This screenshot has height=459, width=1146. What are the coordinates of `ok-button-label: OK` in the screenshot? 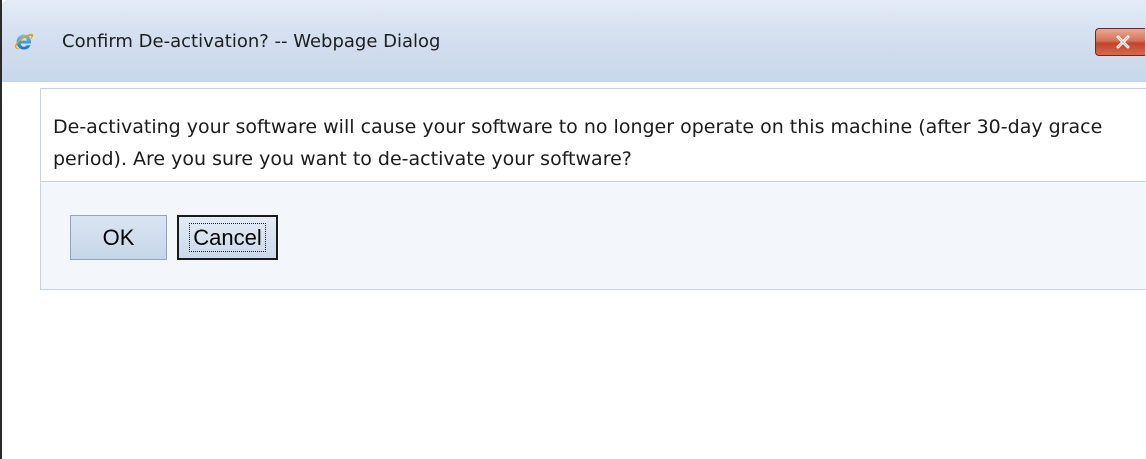 It's located at (118, 237).